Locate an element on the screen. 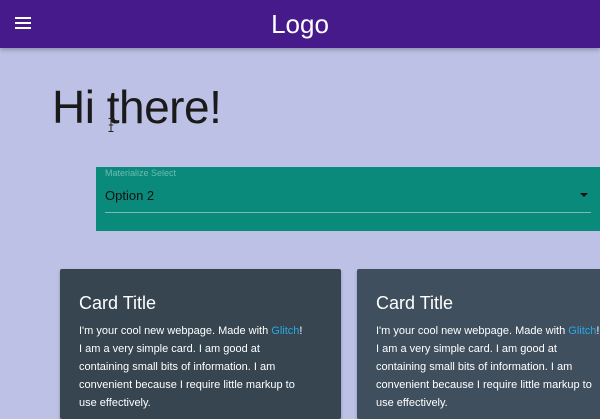  select-label: Materialize Select is located at coordinates (141, 173).